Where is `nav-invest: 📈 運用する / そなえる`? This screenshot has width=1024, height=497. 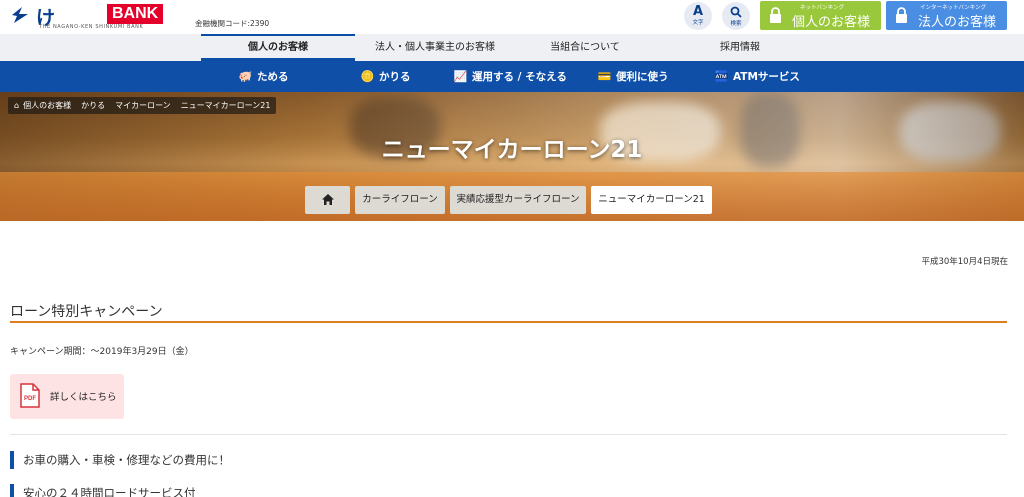 nav-invest: 📈 運用する / そなえる is located at coordinates (510, 76).